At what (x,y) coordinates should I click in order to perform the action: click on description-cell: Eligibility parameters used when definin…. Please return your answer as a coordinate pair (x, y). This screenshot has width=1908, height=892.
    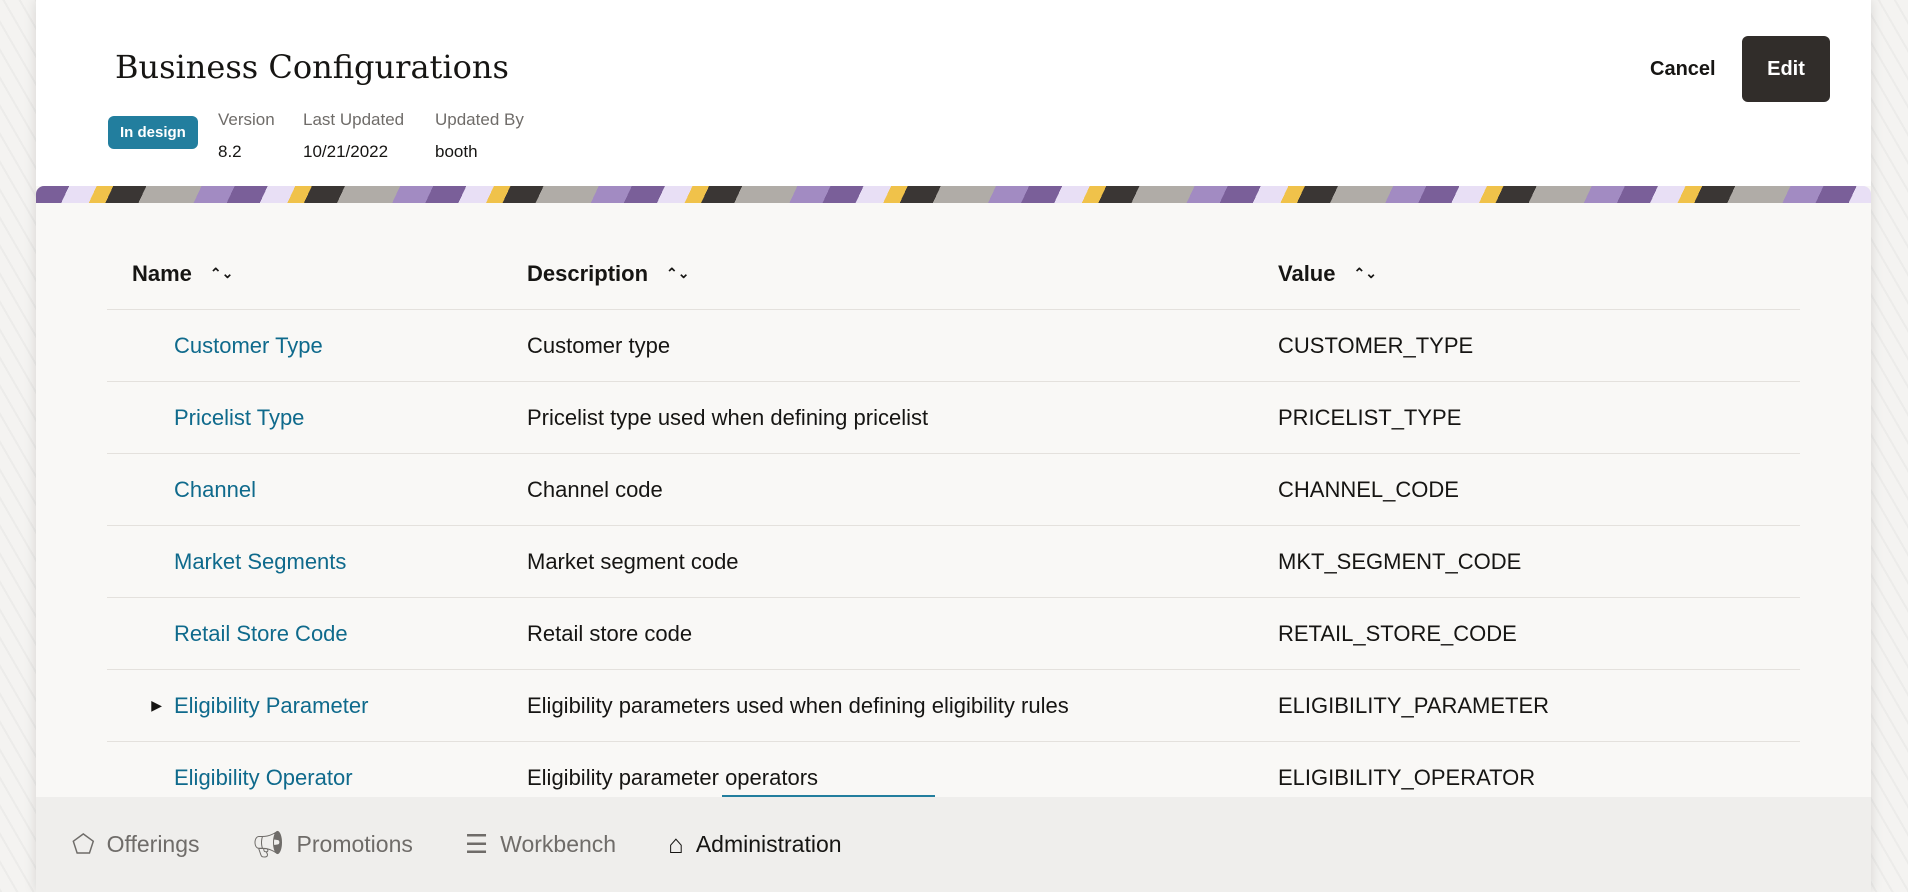
    Looking at the image, I should click on (798, 705).